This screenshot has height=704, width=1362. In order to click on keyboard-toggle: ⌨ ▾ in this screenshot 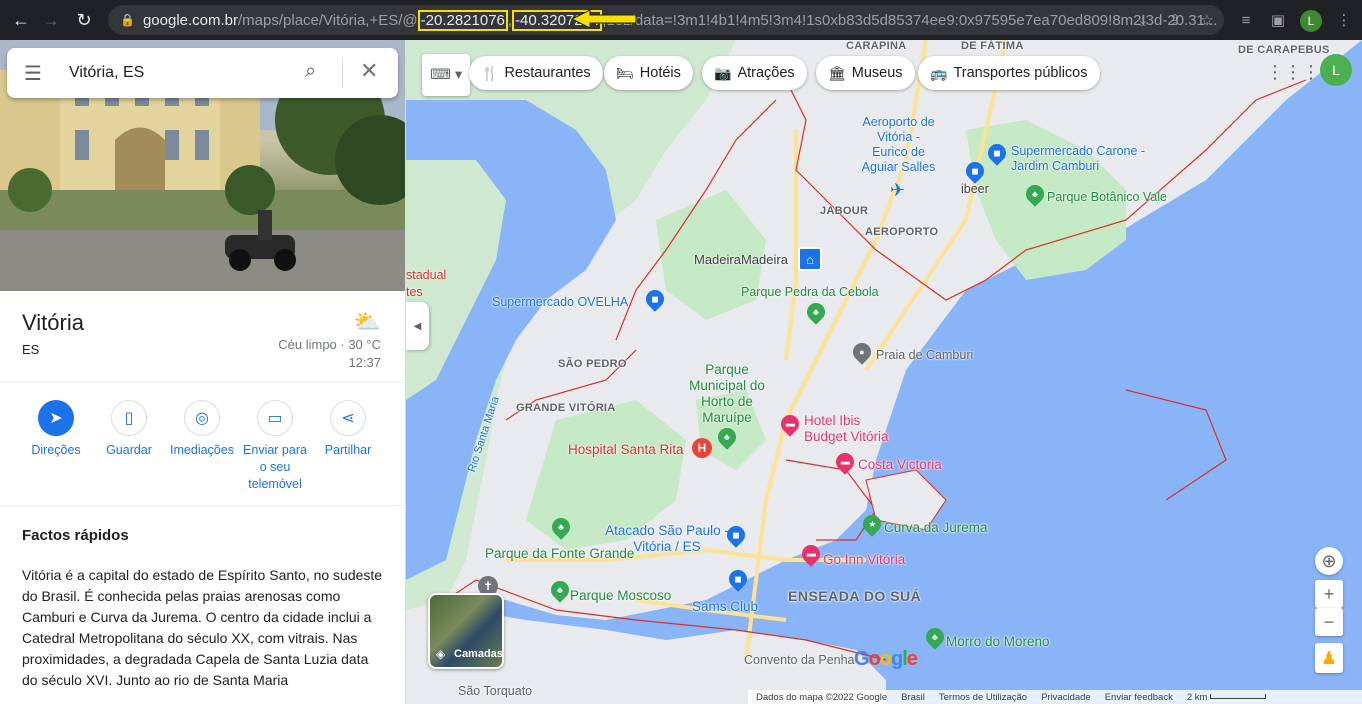, I will do `click(446, 75)`.